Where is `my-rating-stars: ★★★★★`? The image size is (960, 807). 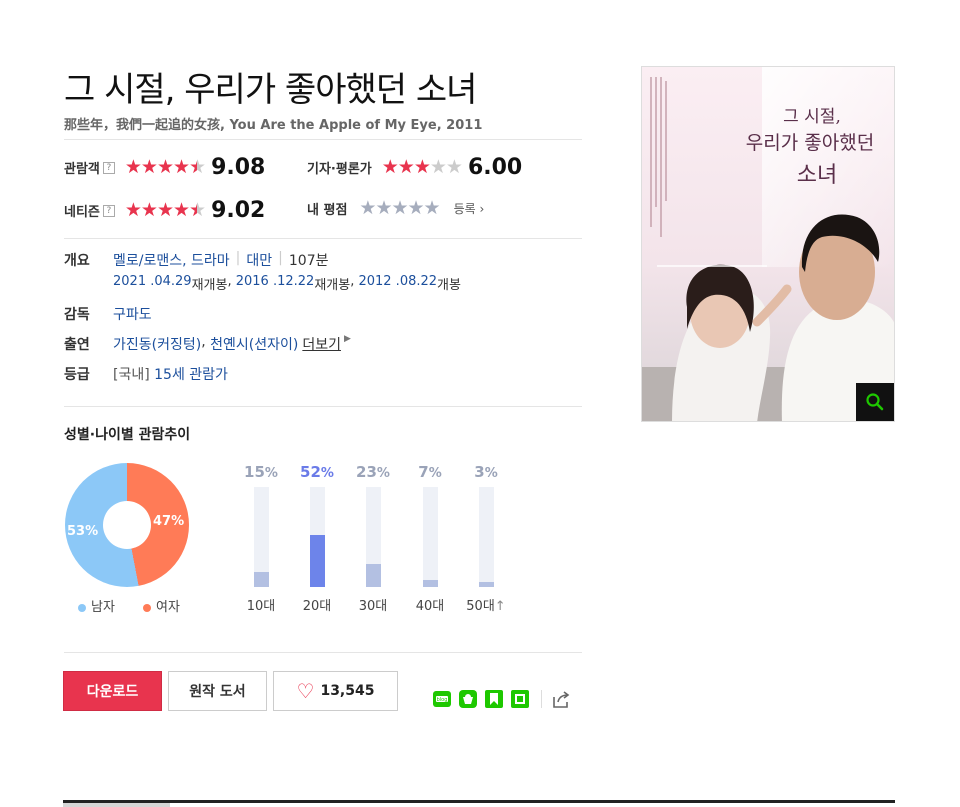 my-rating-stars: ★★★★★ is located at coordinates (399, 208).